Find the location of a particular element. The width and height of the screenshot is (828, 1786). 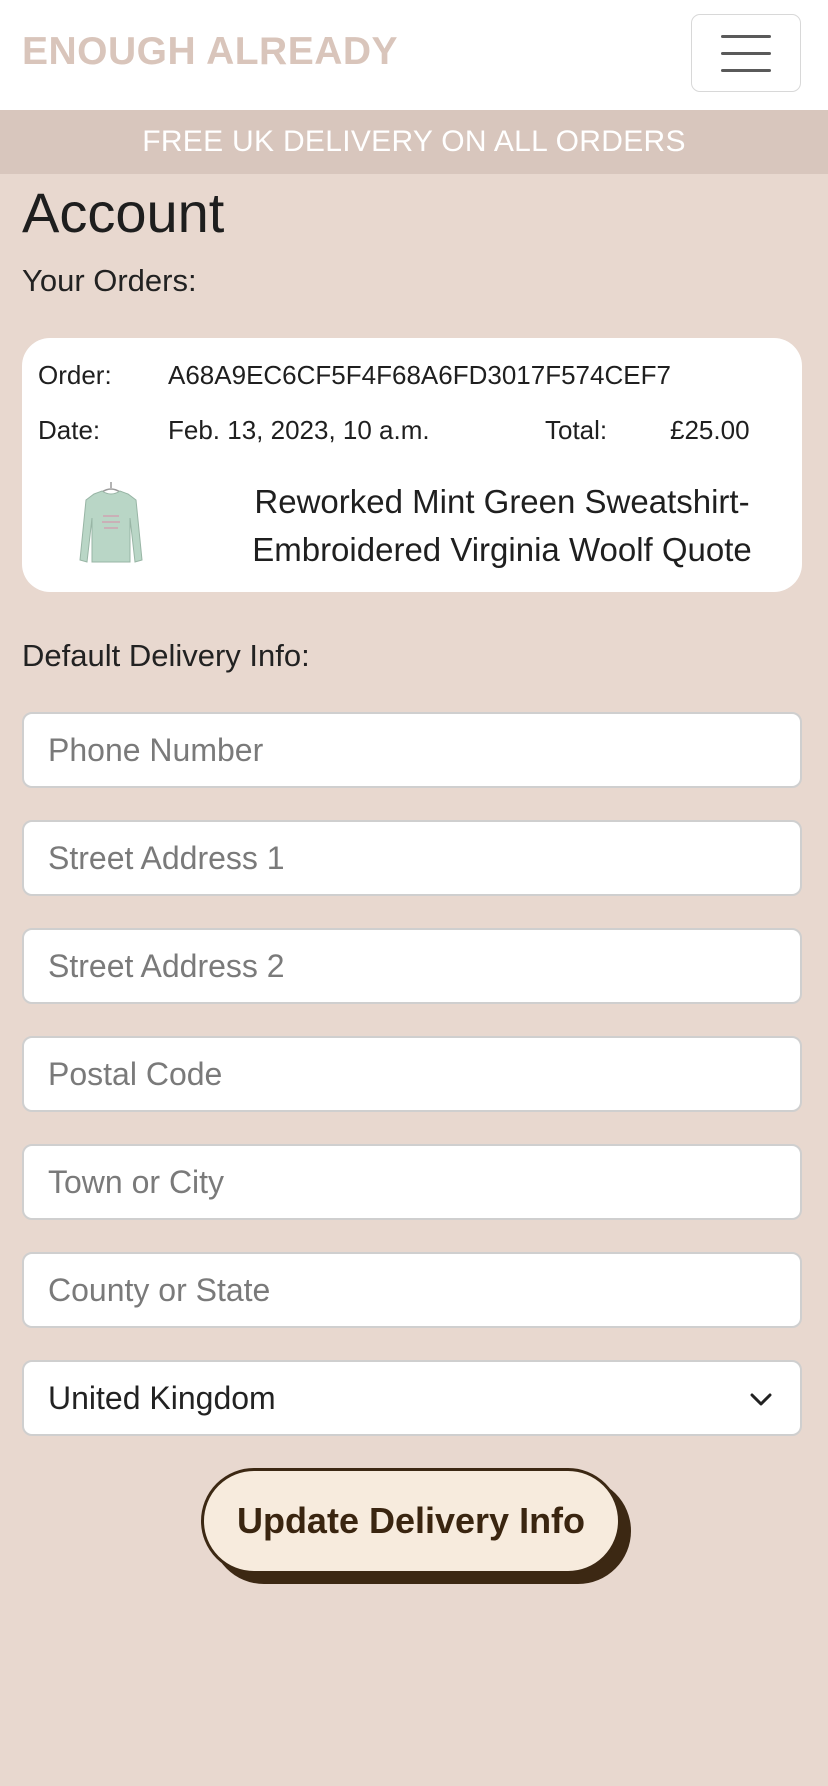

order-date: Feb. 13, 2023, 10 a.m. is located at coordinates (299, 430).